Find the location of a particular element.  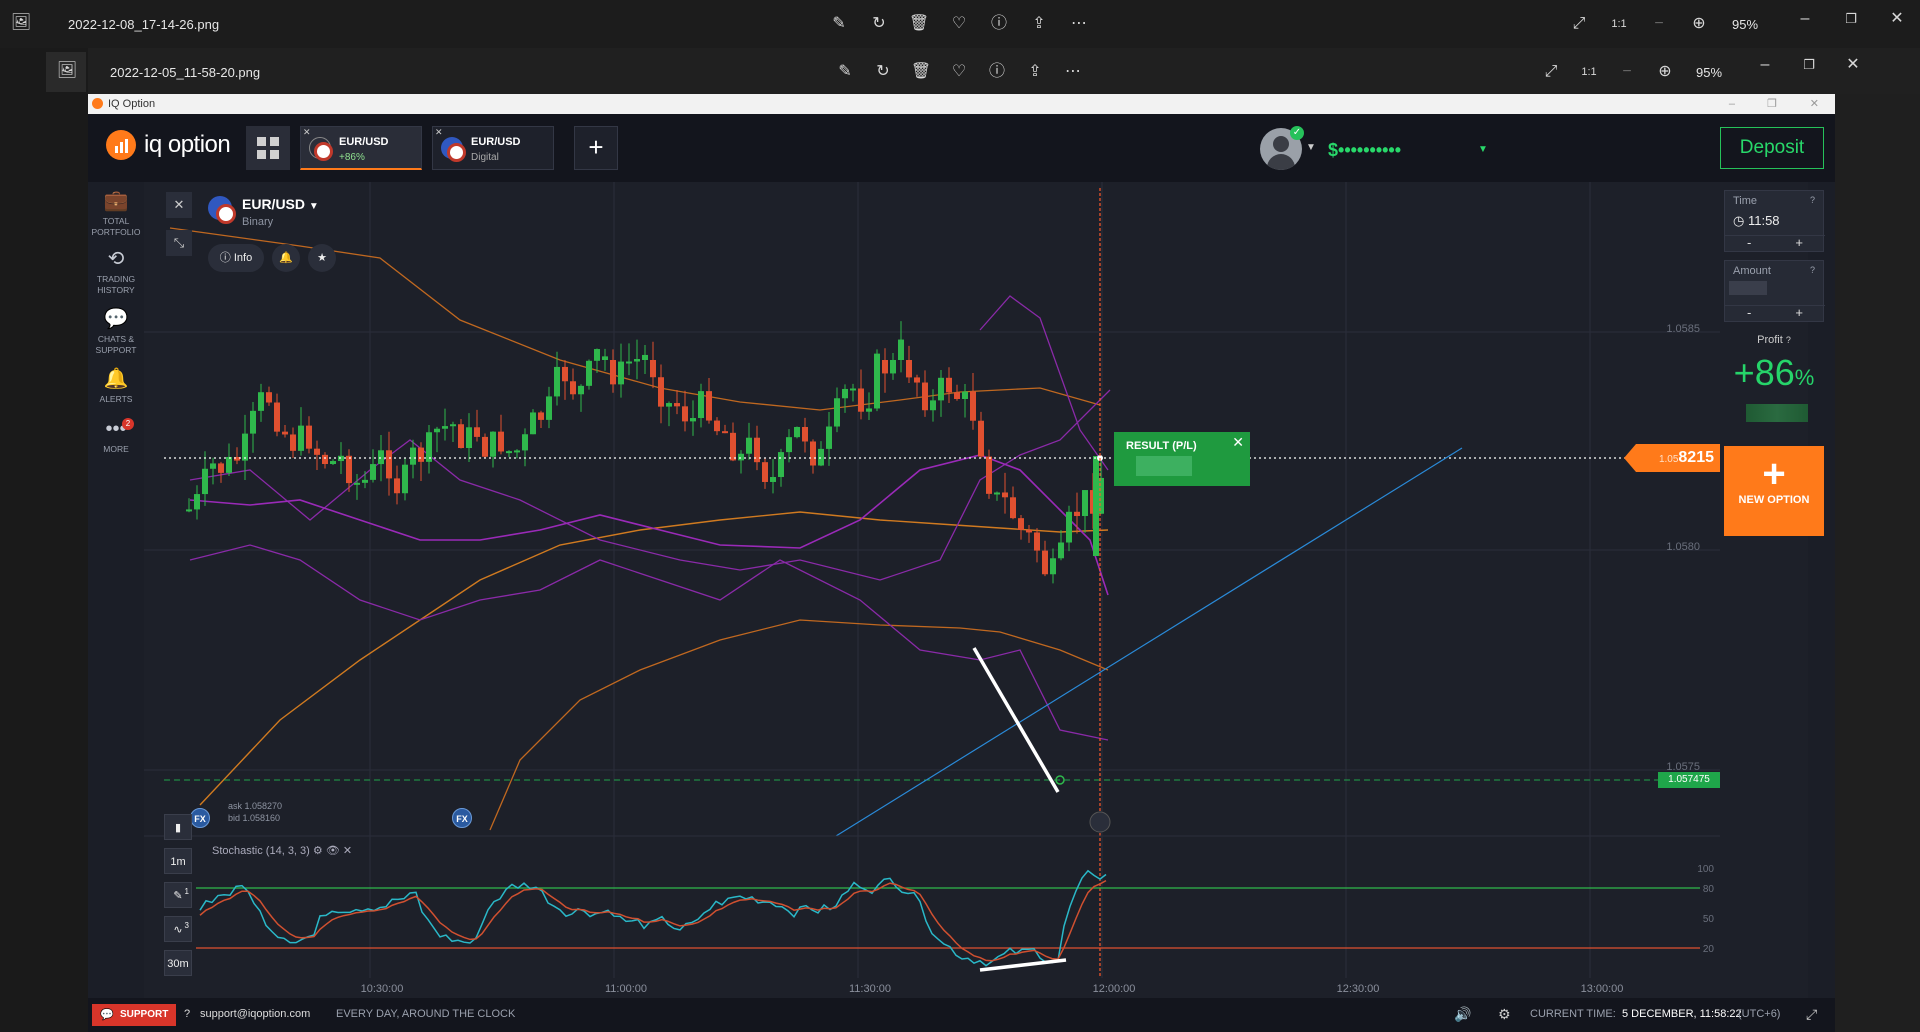

iq-maximize-icon: ❐ is located at coordinates (1772, 104).